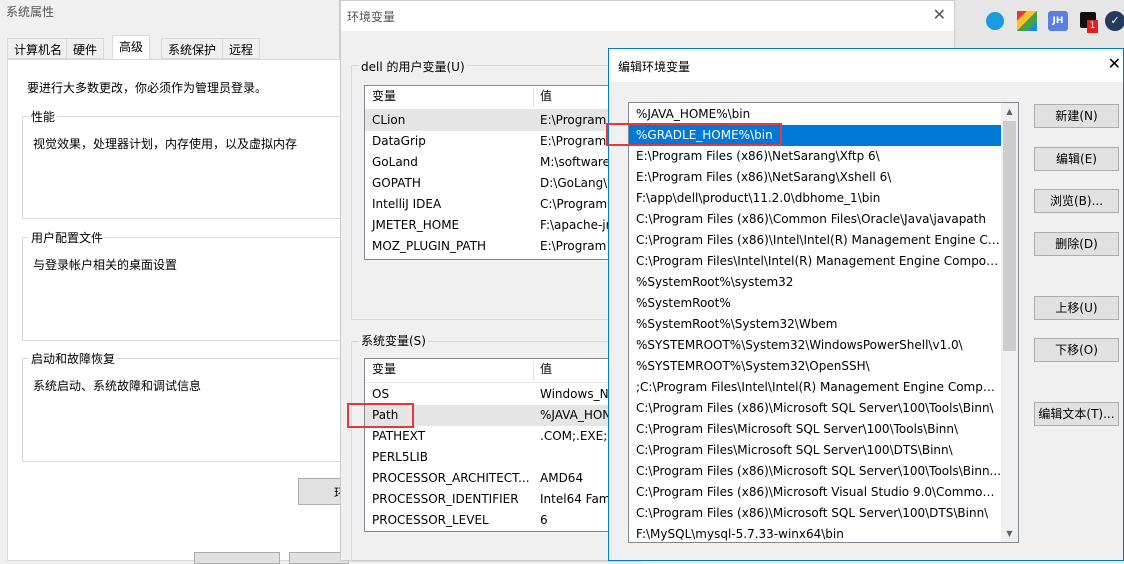  I want to click on jh-icon: JH, so click(1058, 21).